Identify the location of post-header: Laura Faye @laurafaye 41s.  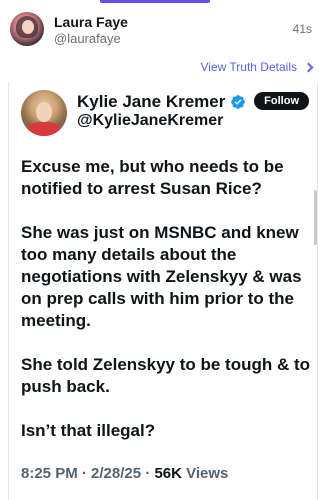
(163, 30).